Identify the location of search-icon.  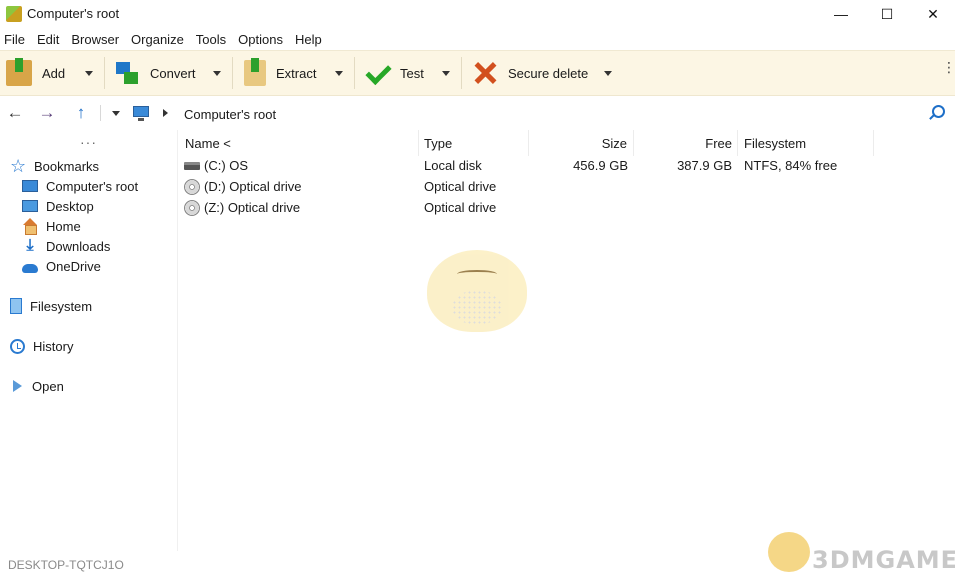
(938, 111).